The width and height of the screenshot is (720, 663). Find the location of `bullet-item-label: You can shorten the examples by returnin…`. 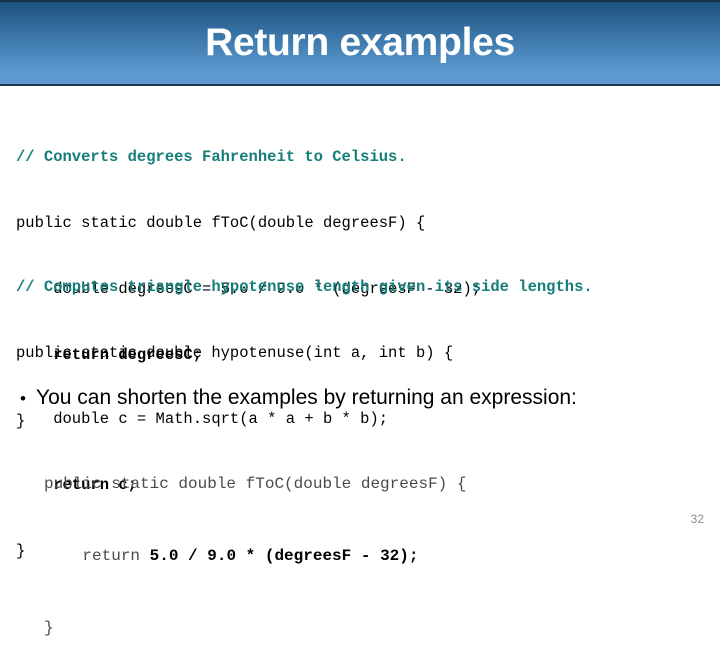

bullet-item-label: You can shorten the examples by returnin… is located at coordinates (306, 397).